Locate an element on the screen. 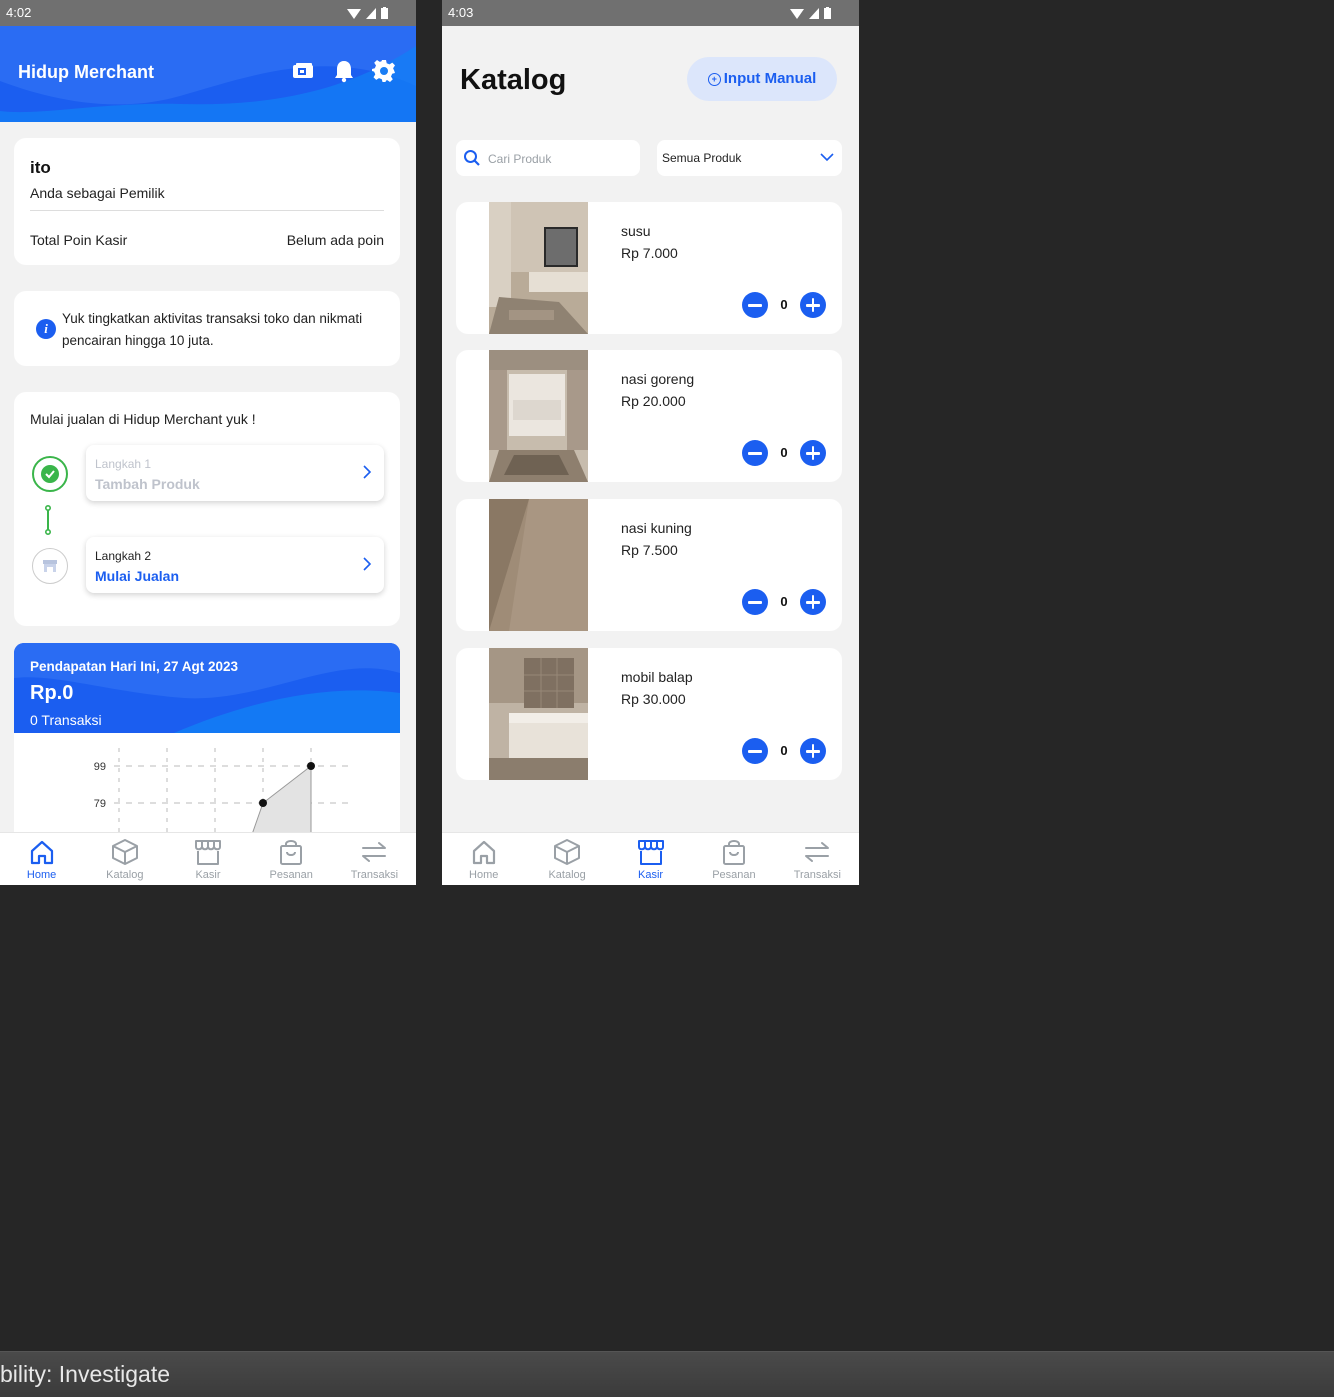 The width and height of the screenshot is (1334, 1397). search-input is located at coordinates (560, 159).